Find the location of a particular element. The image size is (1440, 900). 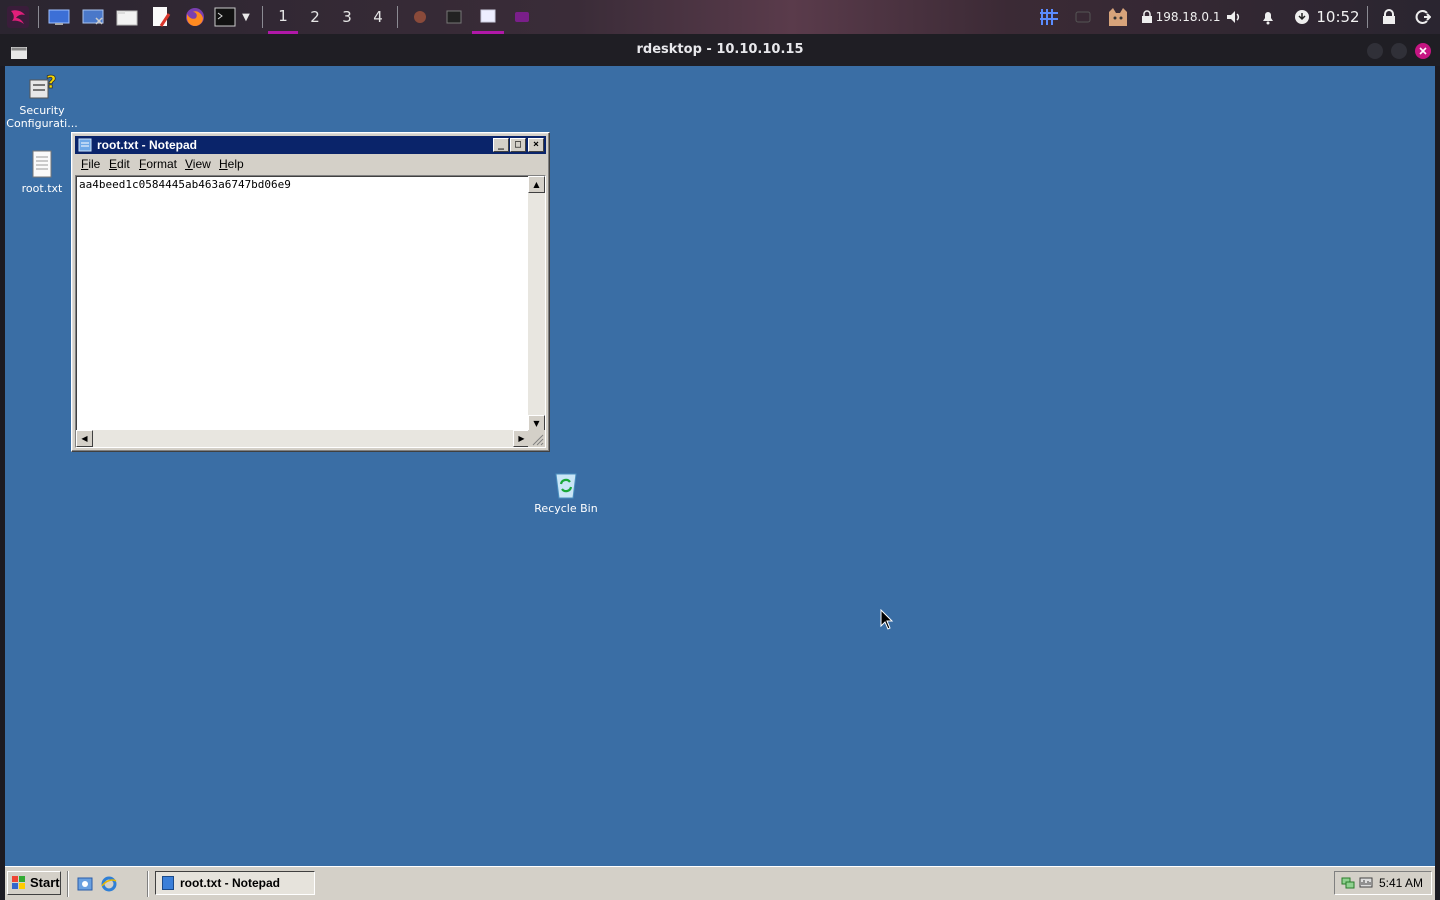

rdesktop-titlebar: rdesktop - 10.10.10.15 is located at coordinates (720, 50).